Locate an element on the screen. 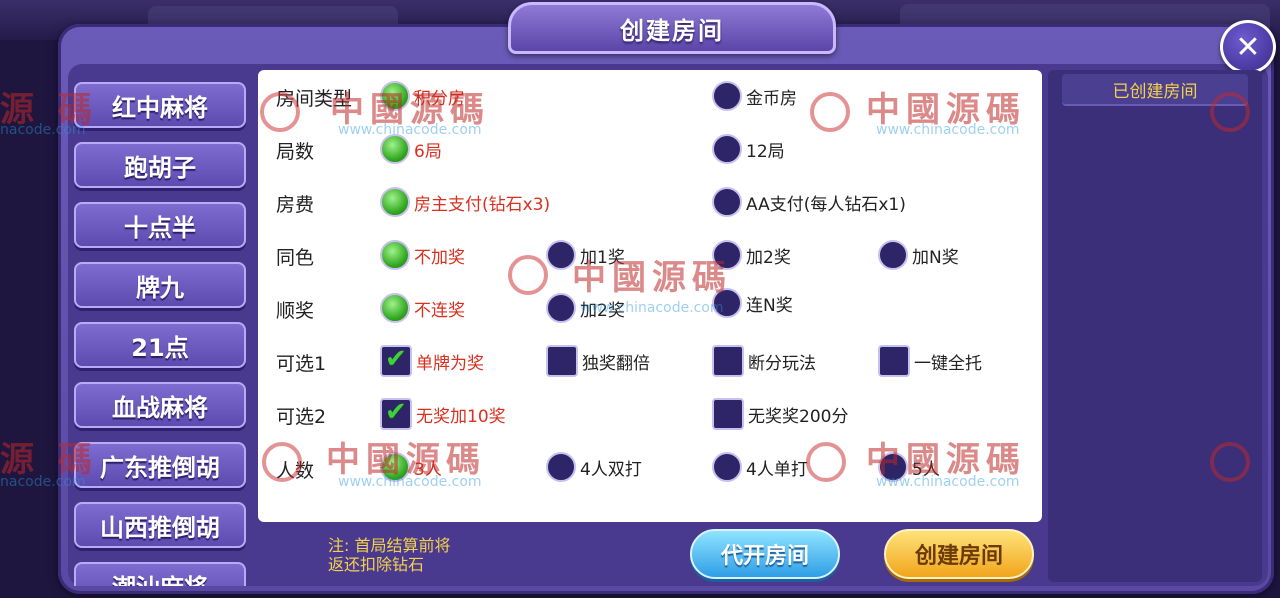 This screenshot has height=598, width=1280. sidebar-item-chaoshan-mahjong: 潮汕麻将 is located at coordinates (160, 574).